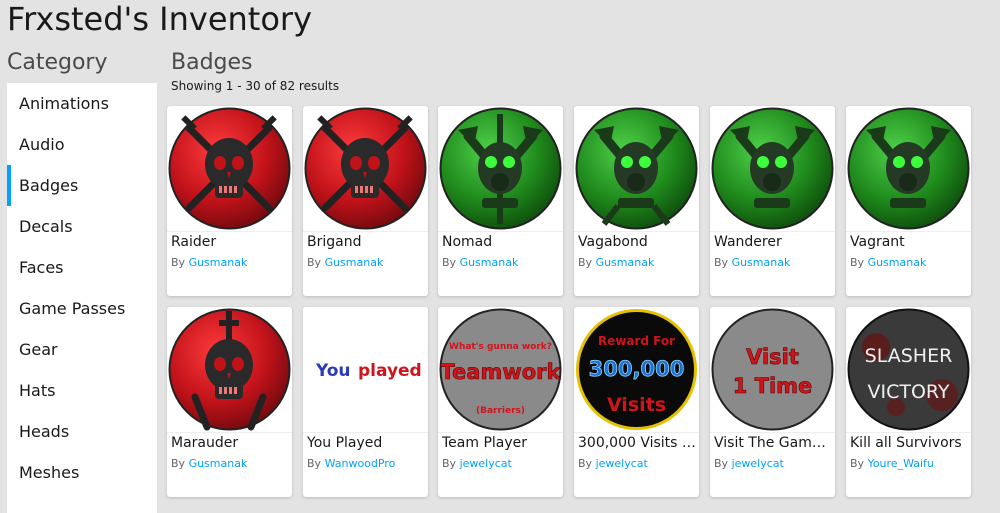 The image size is (1000, 513). I want to click on badge-card: Vagrant By Gusmanak, so click(908, 201).